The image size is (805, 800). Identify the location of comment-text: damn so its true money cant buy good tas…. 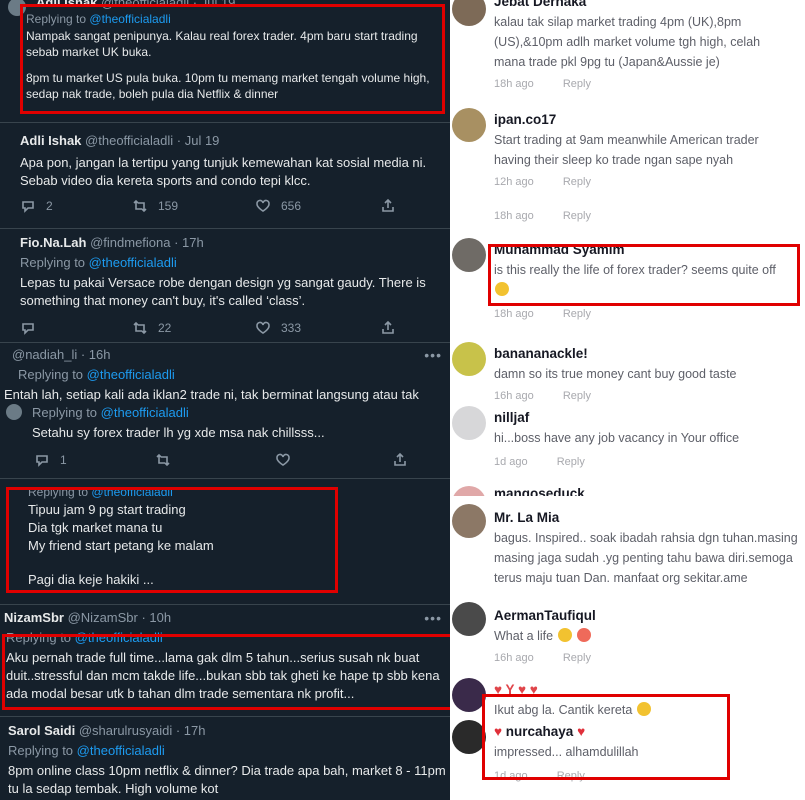
(615, 374).